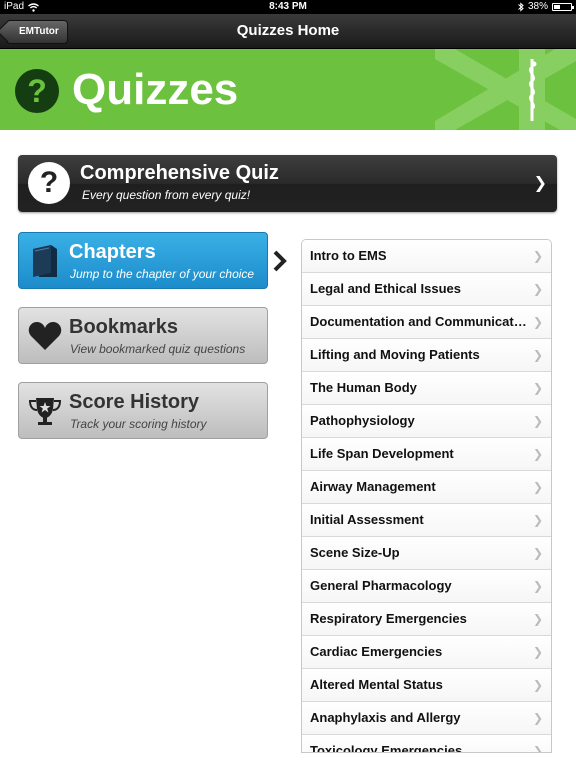 The height and width of the screenshot is (768, 576). What do you see at coordinates (280, 261) in the screenshot?
I see `chevron-right-icon` at bounding box center [280, 261].